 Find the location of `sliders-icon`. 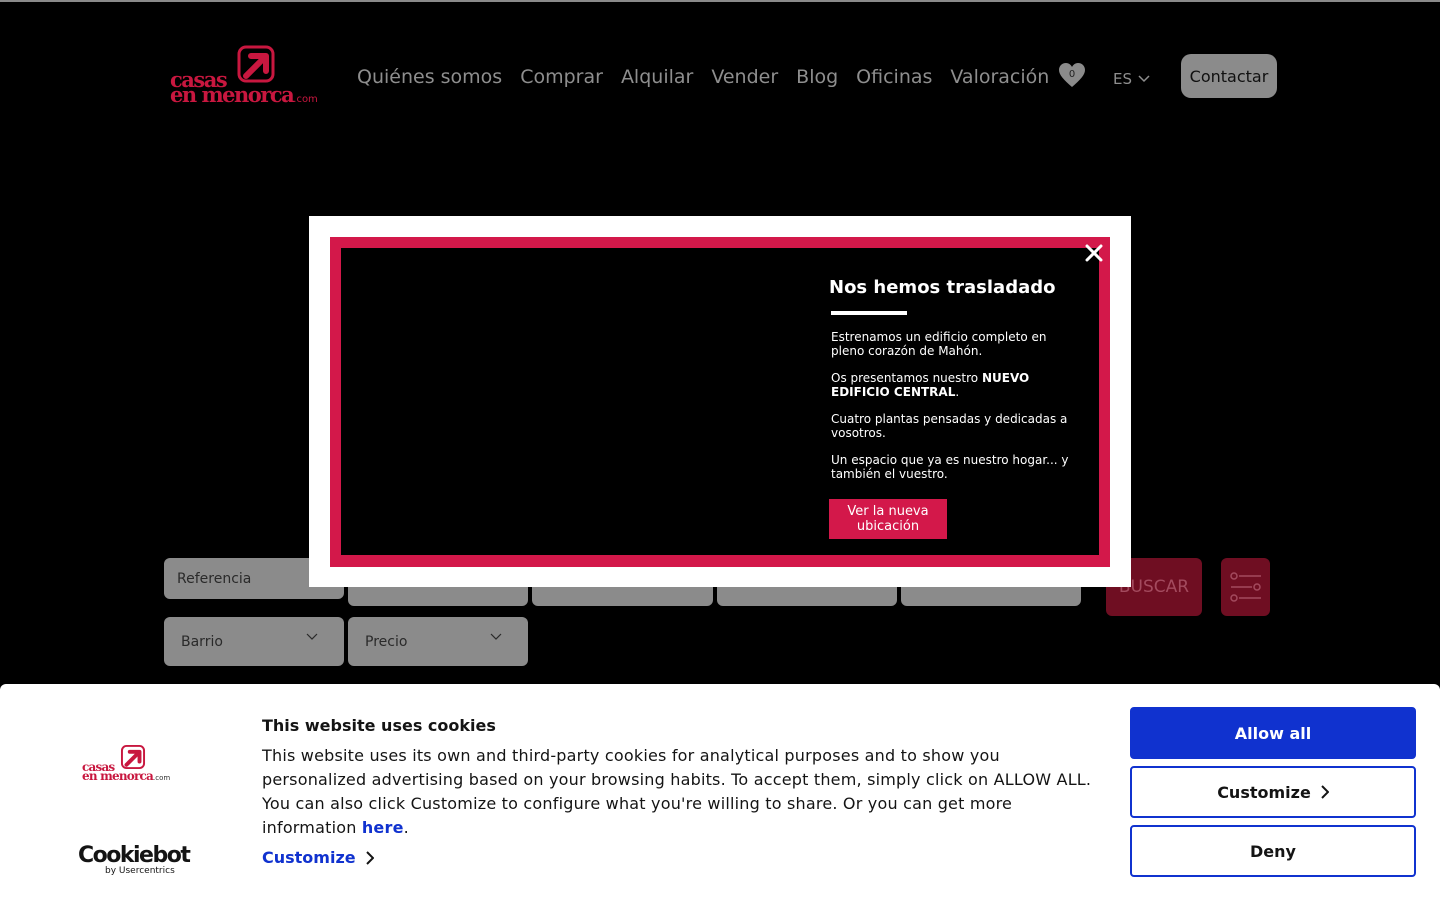

sliders-icon is located at coordinates (1245, 587).